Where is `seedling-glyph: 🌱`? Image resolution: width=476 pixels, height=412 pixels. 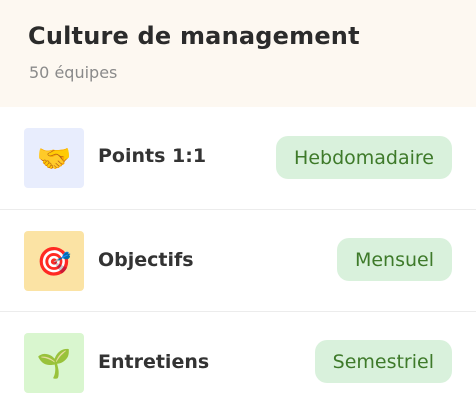
seedling-glyph: 🌱 is located at coordinates (54, 363).